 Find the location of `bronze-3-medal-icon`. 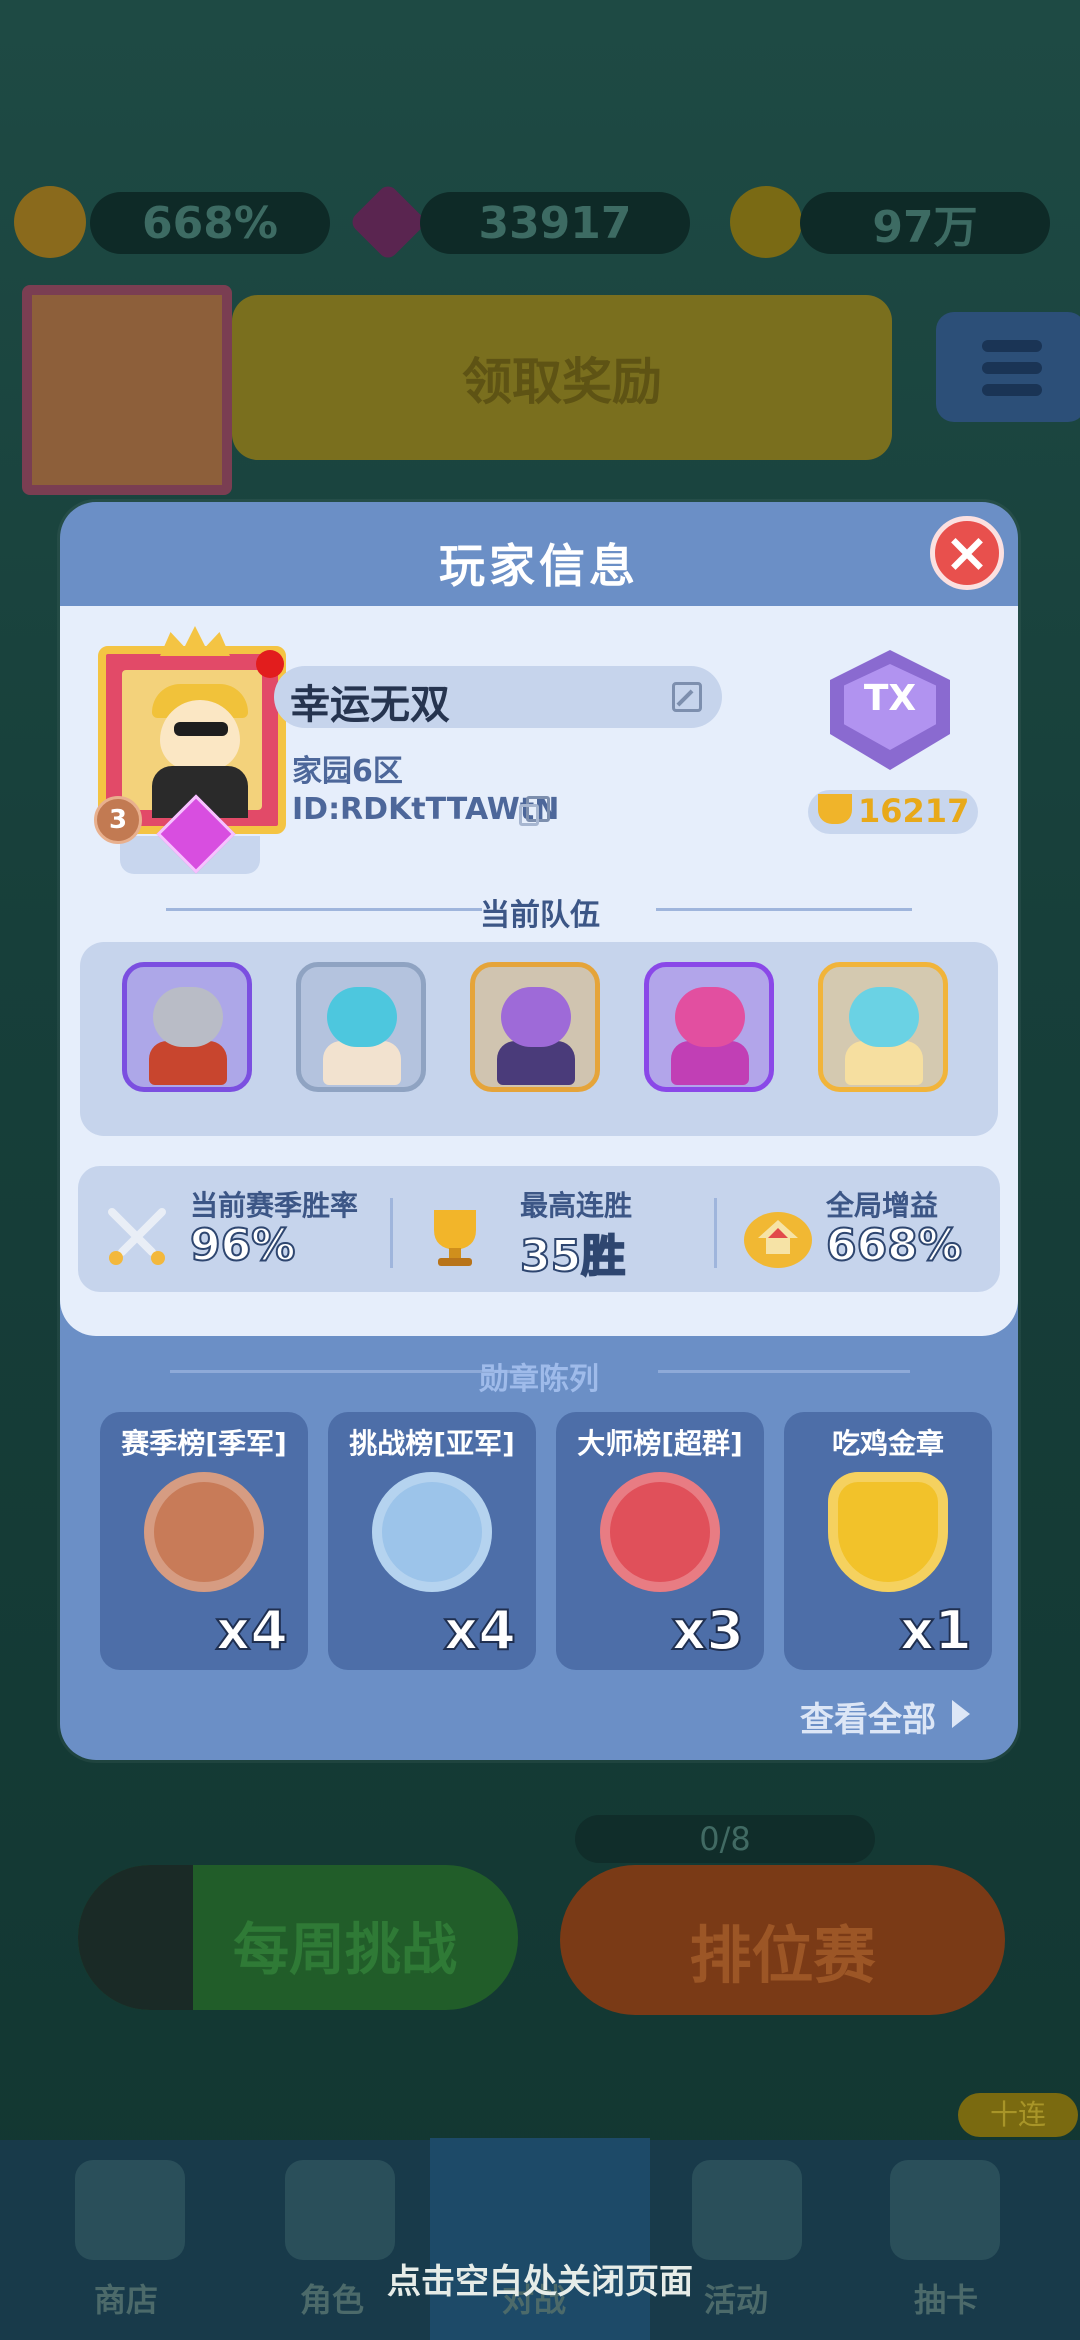

bronze-3-medal-icon is located at coordinates (204, 1532).